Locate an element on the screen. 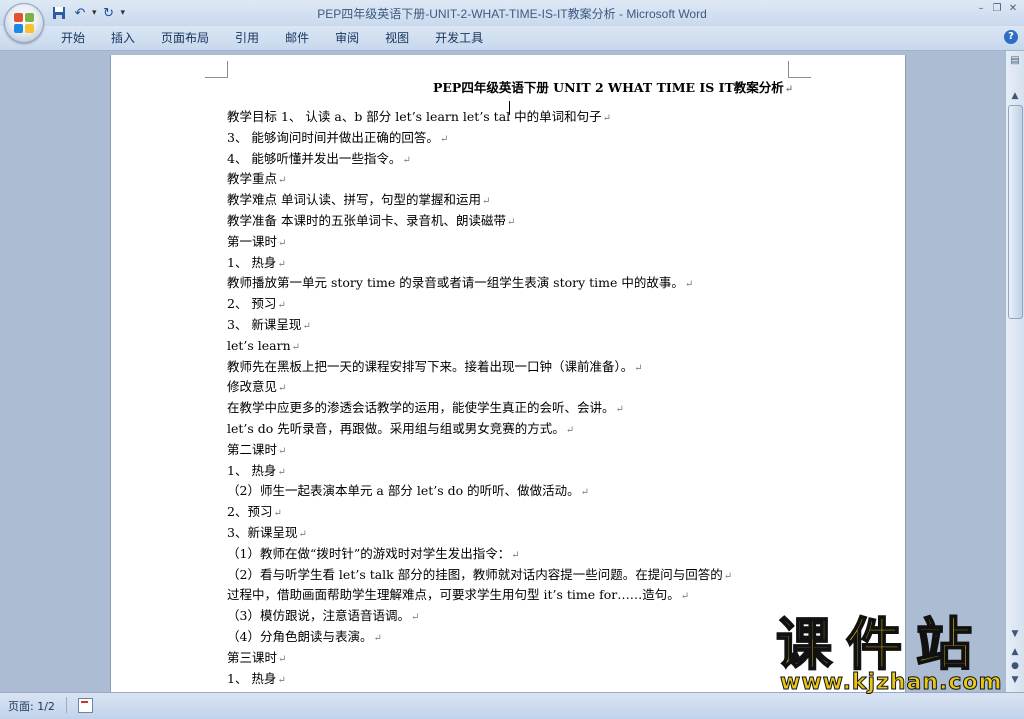  document-line: 2、预习↵ is located at coordinates (254, 512).